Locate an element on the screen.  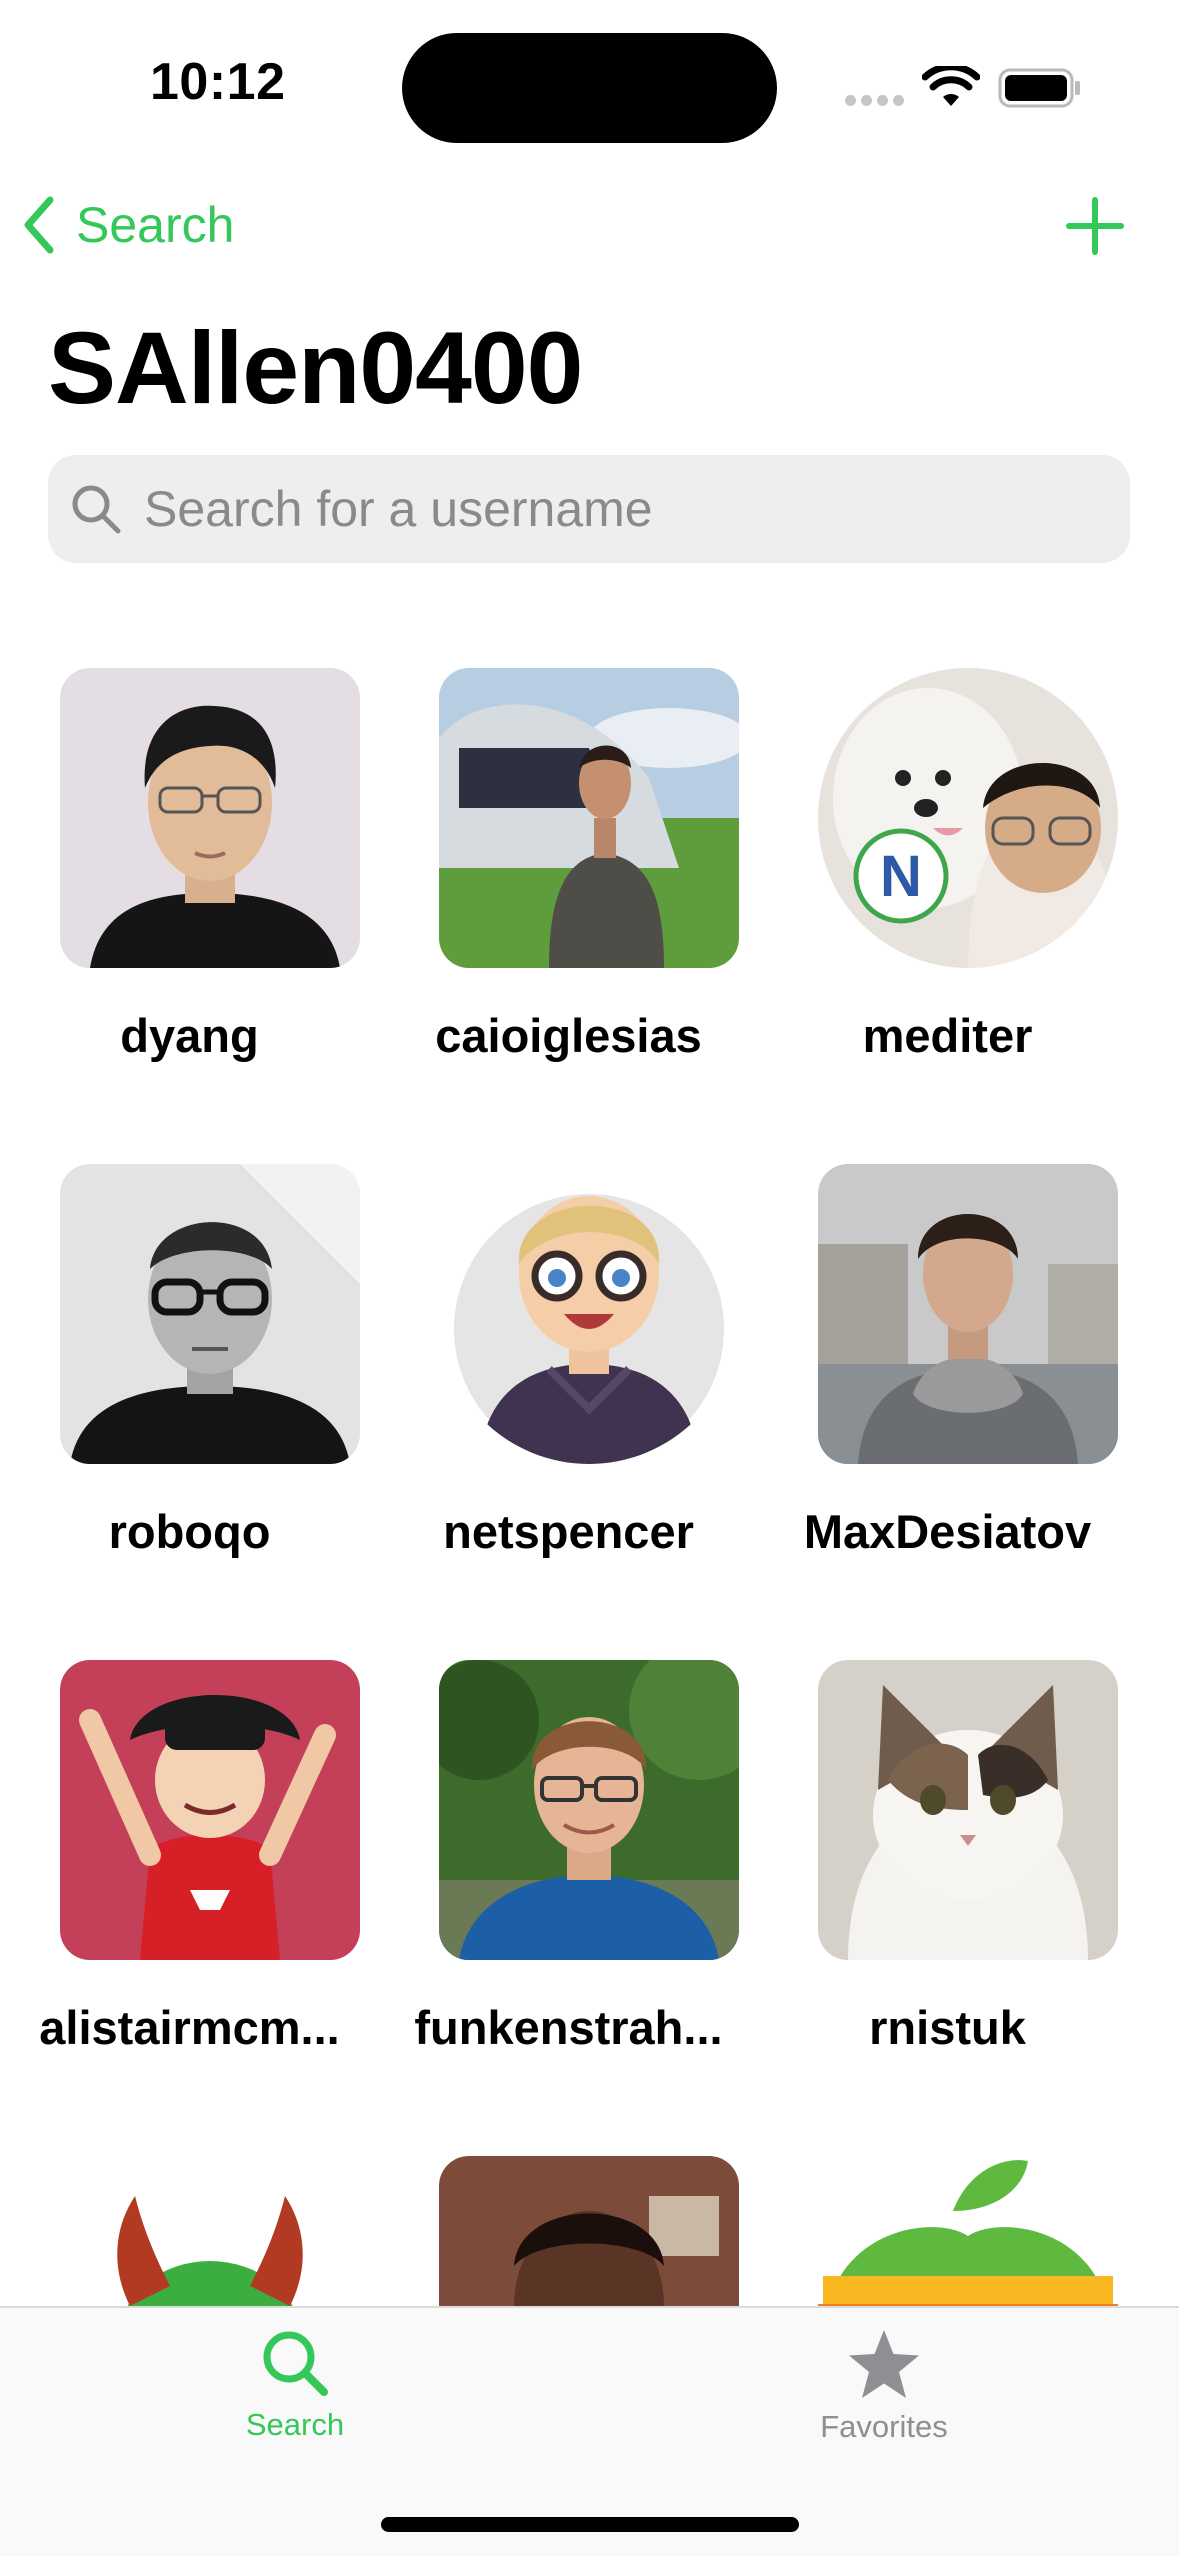
username: caioiglesias is located at coordinates (568, 1035).